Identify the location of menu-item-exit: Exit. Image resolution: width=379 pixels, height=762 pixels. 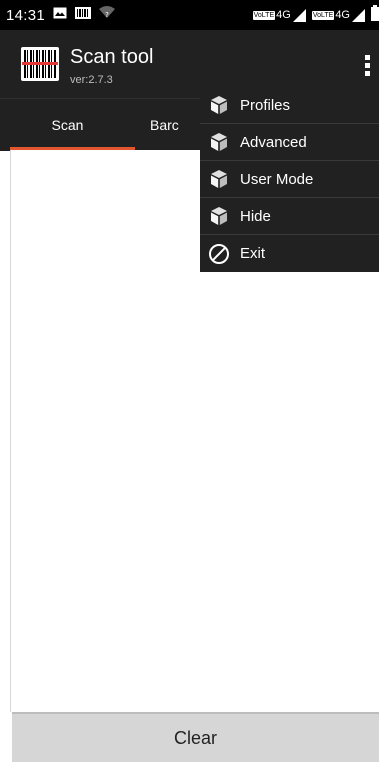
(289, 253).